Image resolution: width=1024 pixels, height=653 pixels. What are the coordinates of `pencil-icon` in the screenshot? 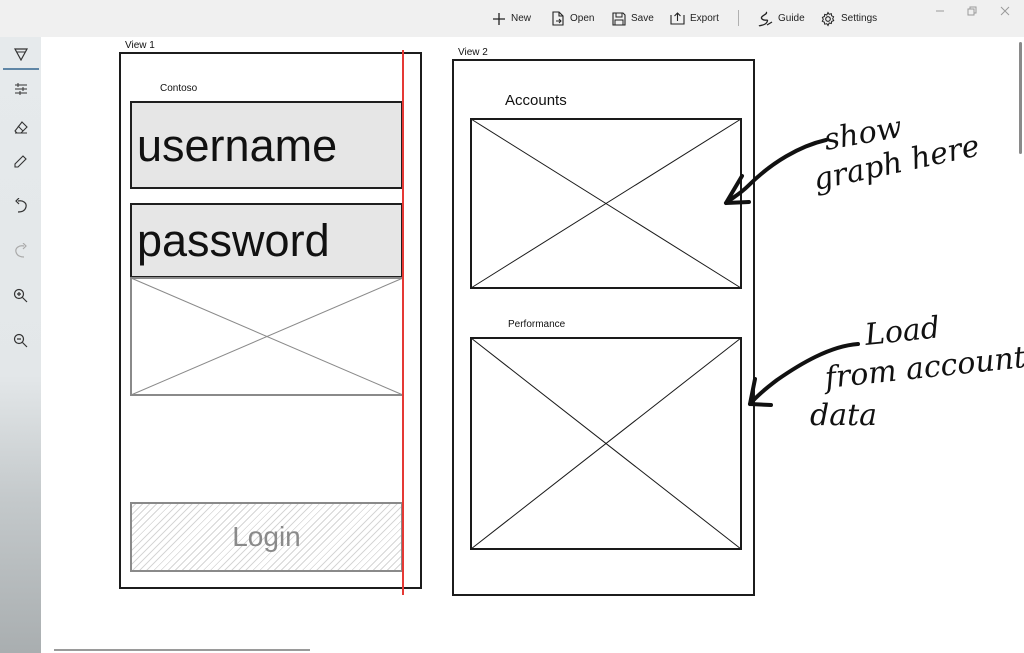 It's located at (20, 161).